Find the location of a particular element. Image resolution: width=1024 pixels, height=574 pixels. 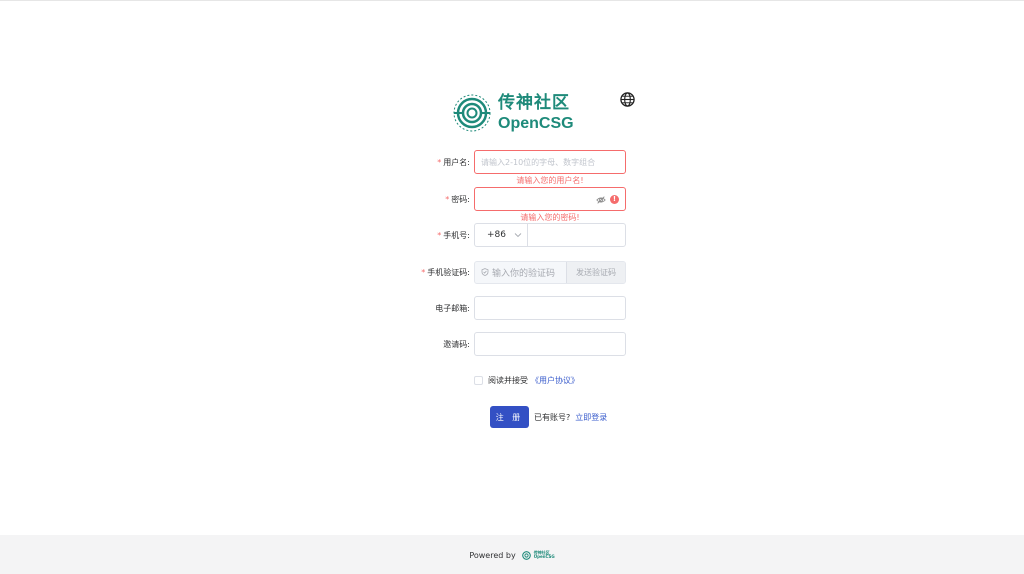

phone-code-row: * 手机验证码: 输入你的验证码 发送验证码 is located at coordinates (520, 272).